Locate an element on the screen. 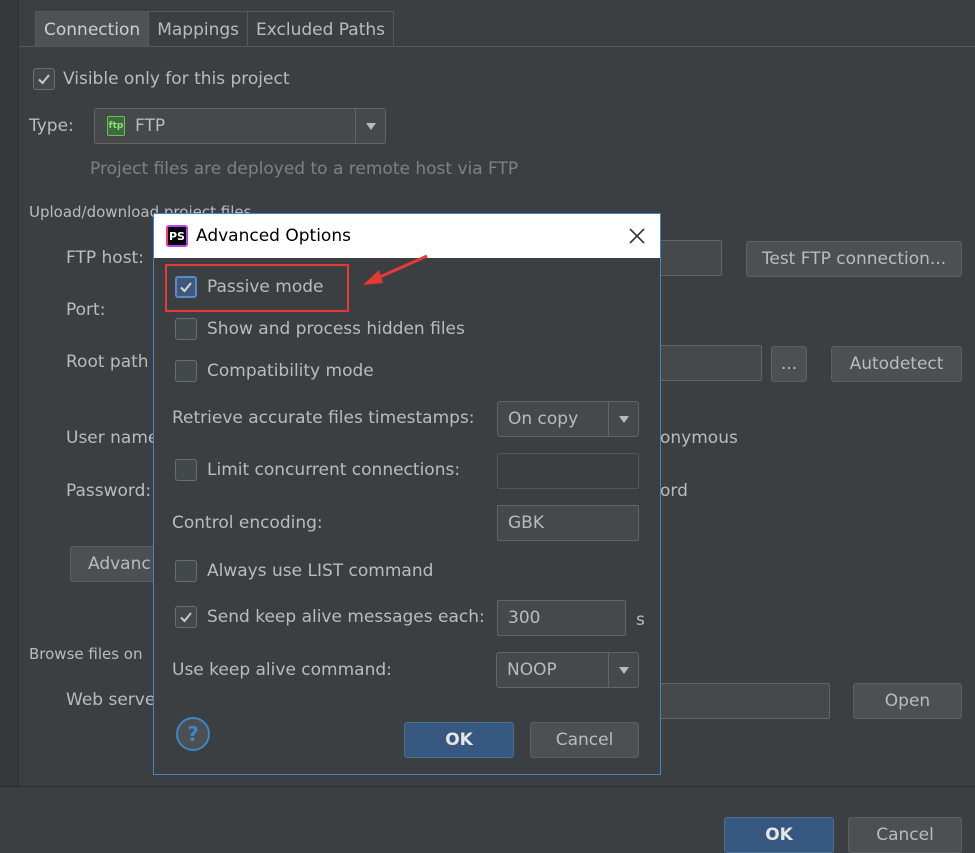 This screenshot has height=853, width=975. save-password-label: ord is located at coordinates (674, 491).